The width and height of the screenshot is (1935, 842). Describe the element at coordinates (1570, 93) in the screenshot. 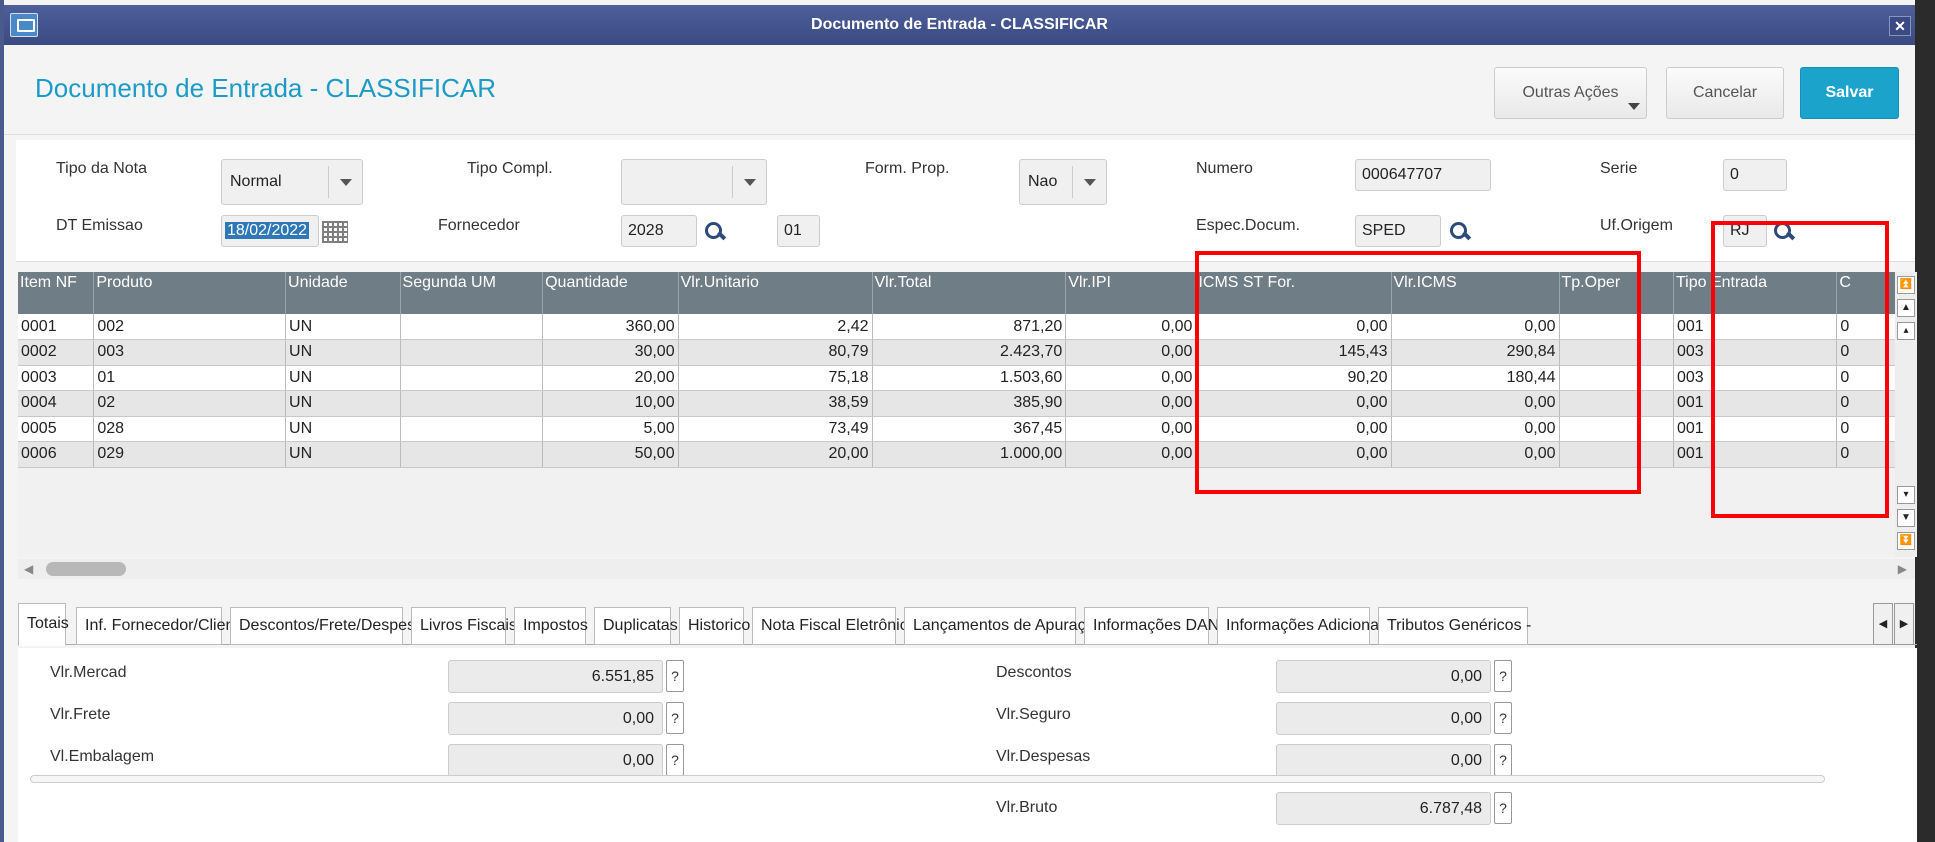

I see `outras-acoes-button: Outras Ações` at that location.